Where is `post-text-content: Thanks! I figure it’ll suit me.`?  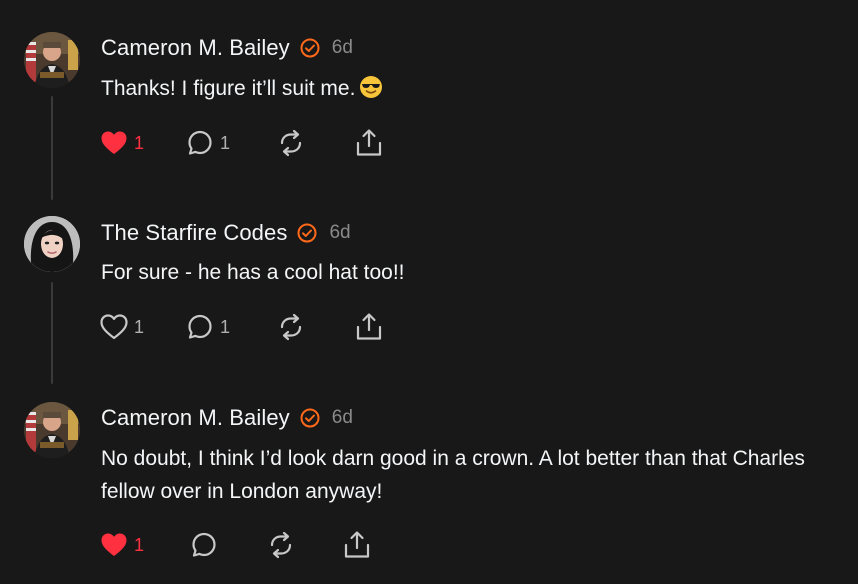 post-text-content: Thanks! I figure it’ll suit me. is located at coordinates (228, 88).